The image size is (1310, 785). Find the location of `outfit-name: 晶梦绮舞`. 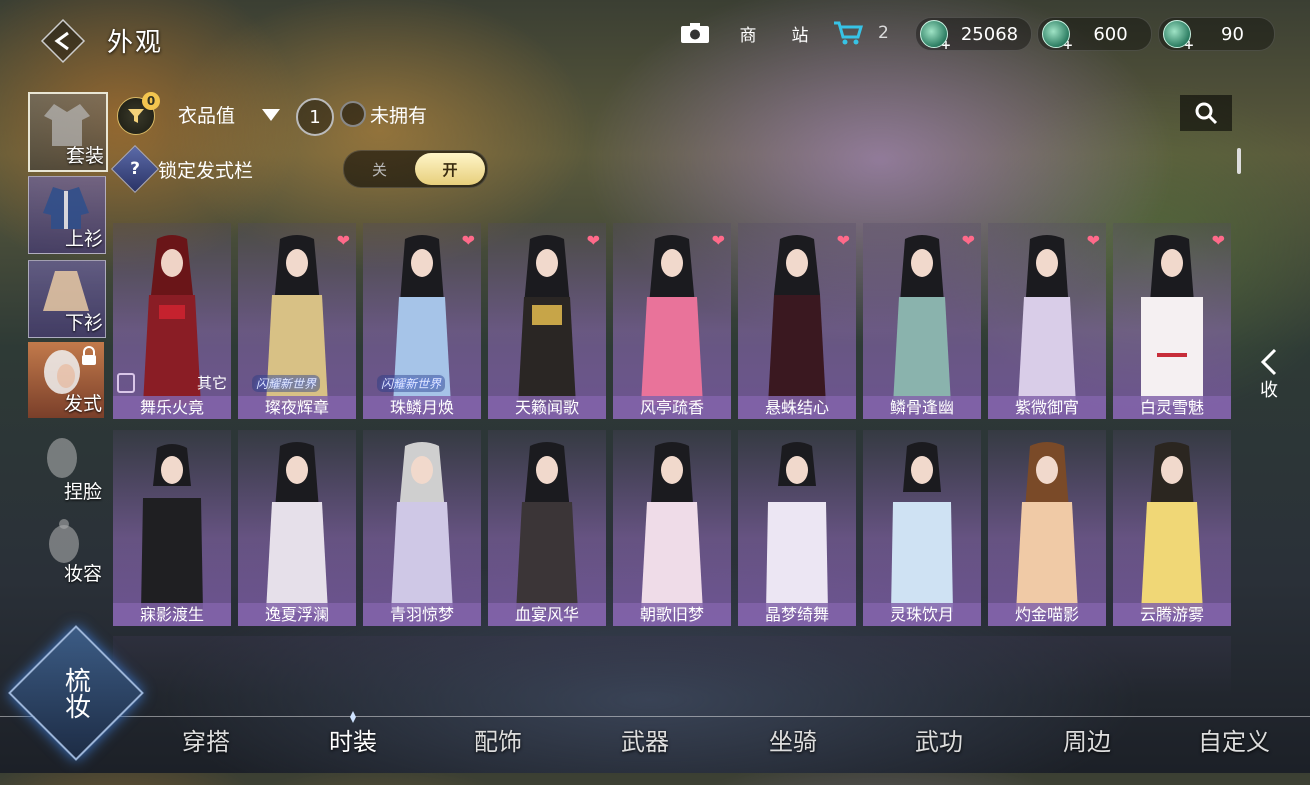

outfit-name: 晶梦绮舞 is located at coordinates (797, 614).